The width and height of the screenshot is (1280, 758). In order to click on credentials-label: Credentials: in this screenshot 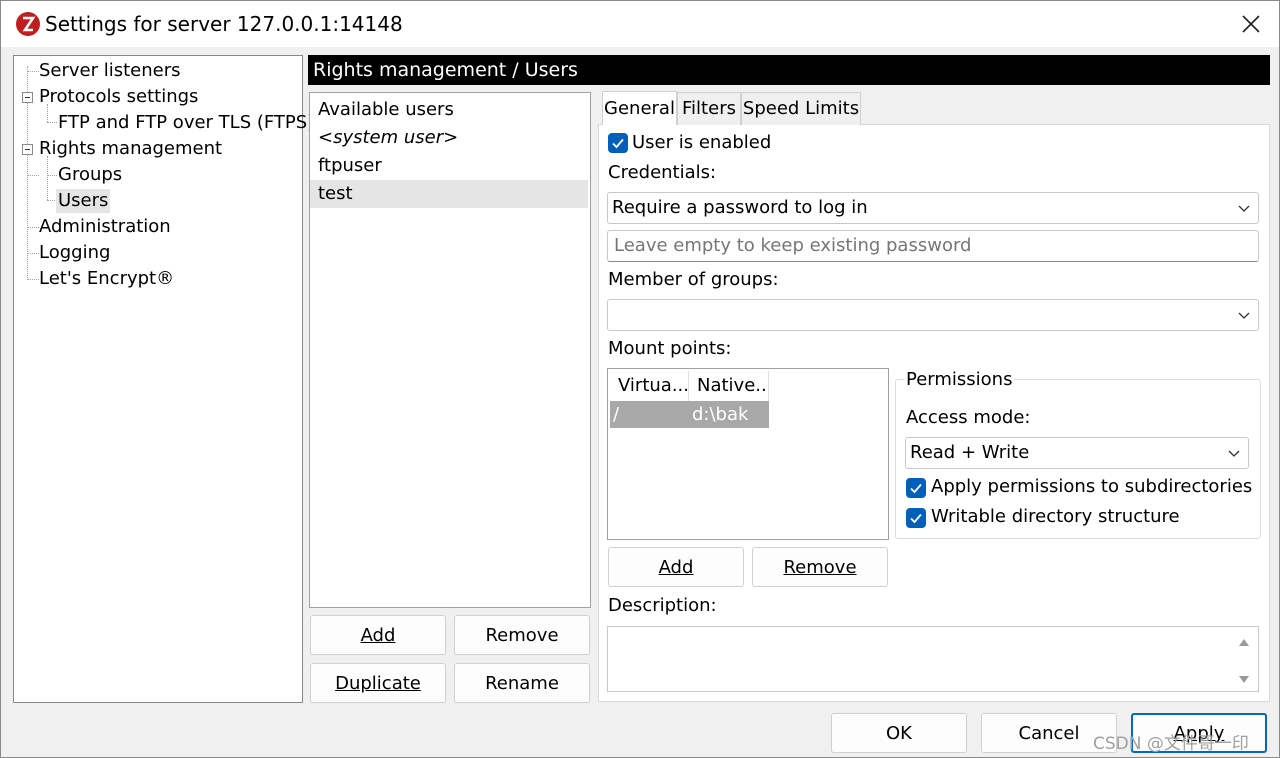, I will do `click(662, 172)`.